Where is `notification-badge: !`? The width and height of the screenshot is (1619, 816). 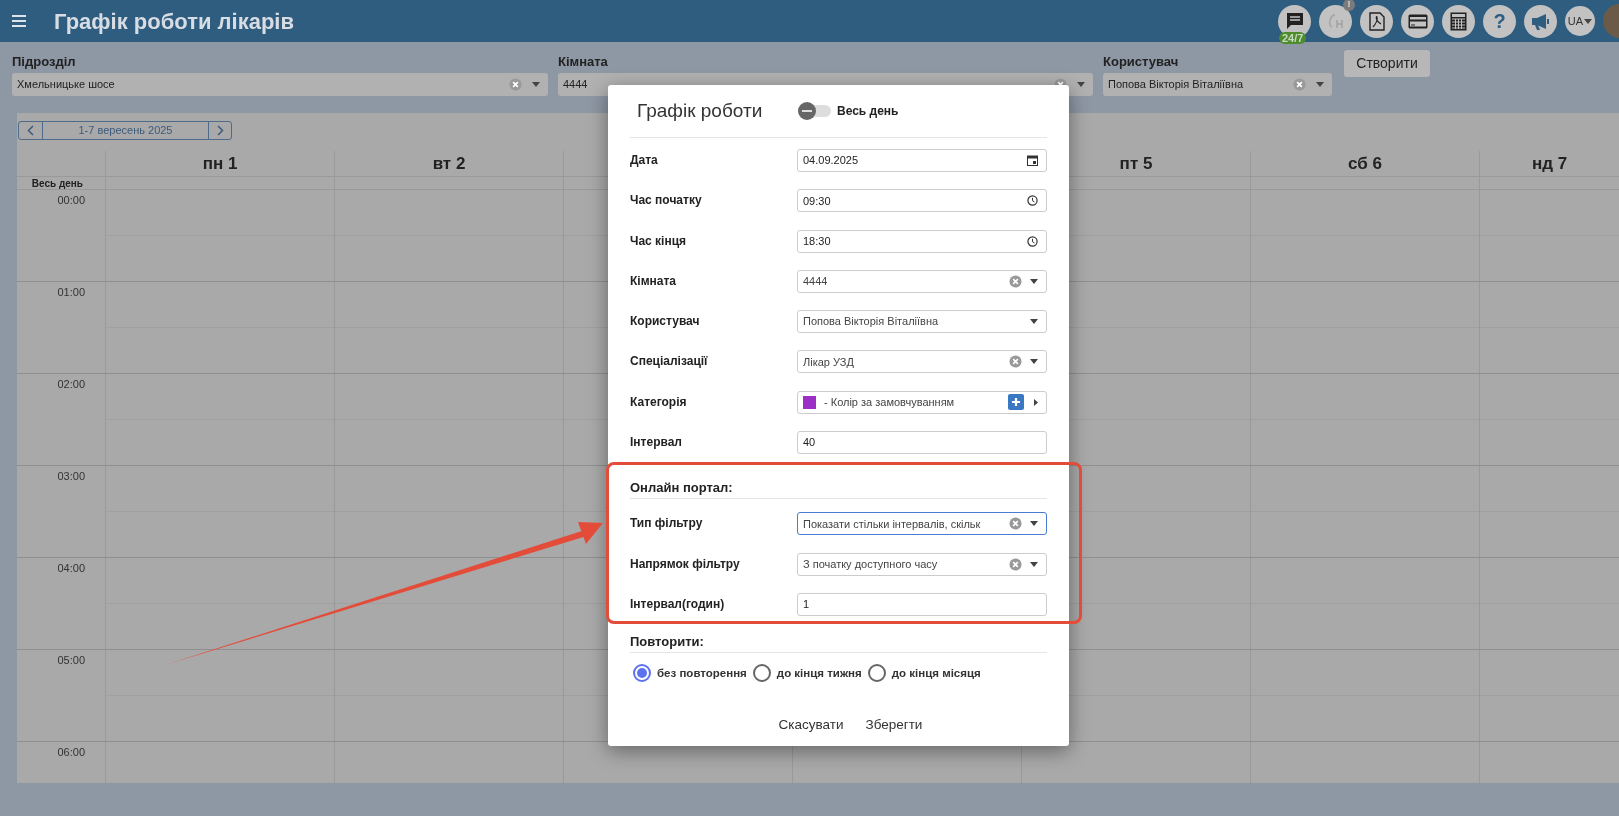
notification-badge: ! is located at coordinates (1349, 5).